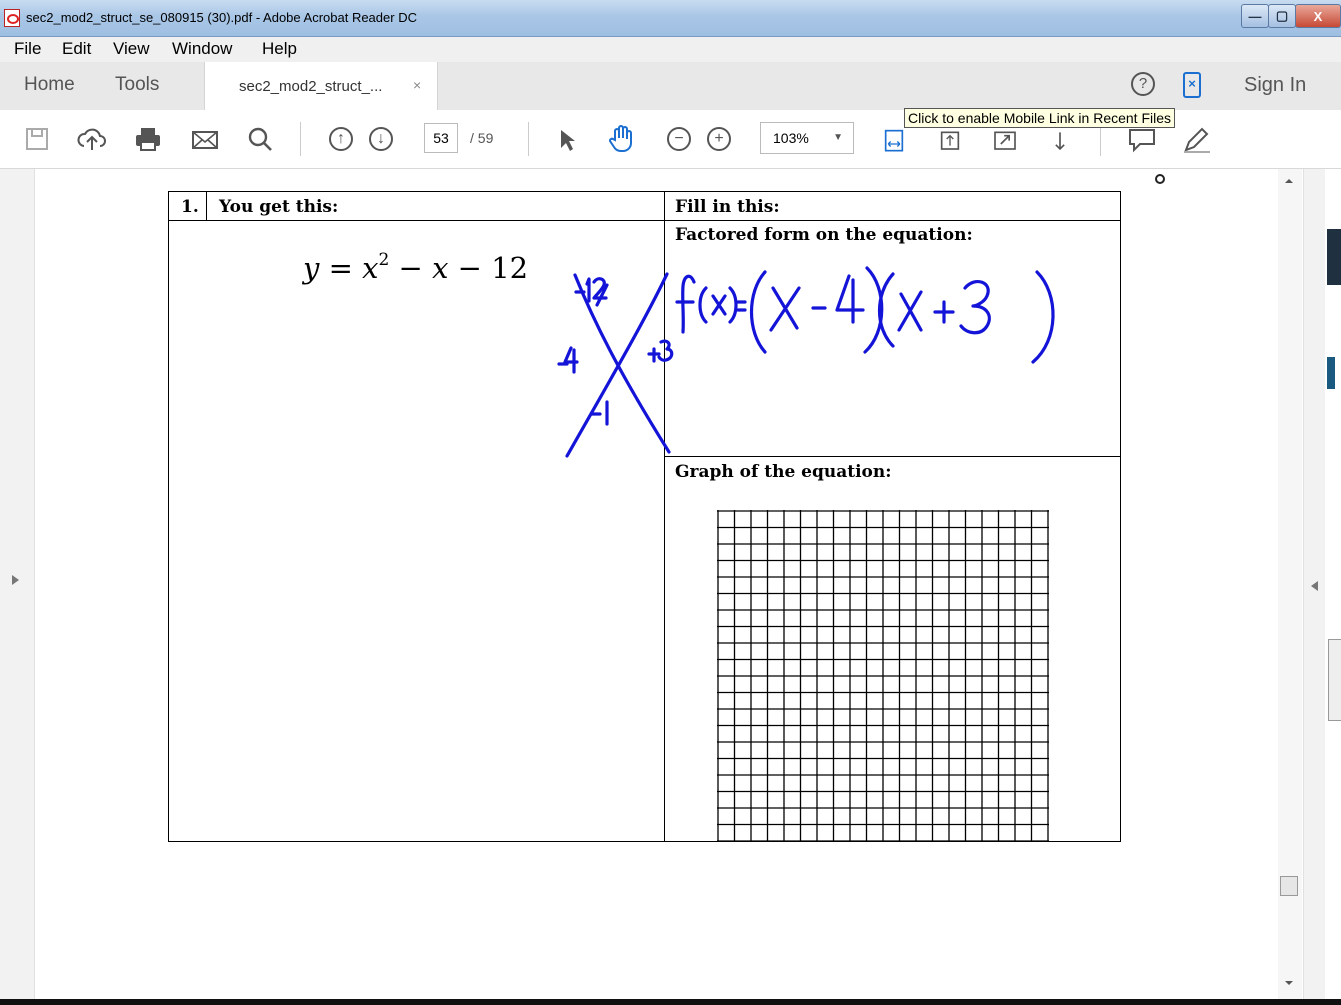  What do you see at coordinates (670, 1002) in the screenshot?
I see `taskbar-edge` at bounding box center [670, 1002].